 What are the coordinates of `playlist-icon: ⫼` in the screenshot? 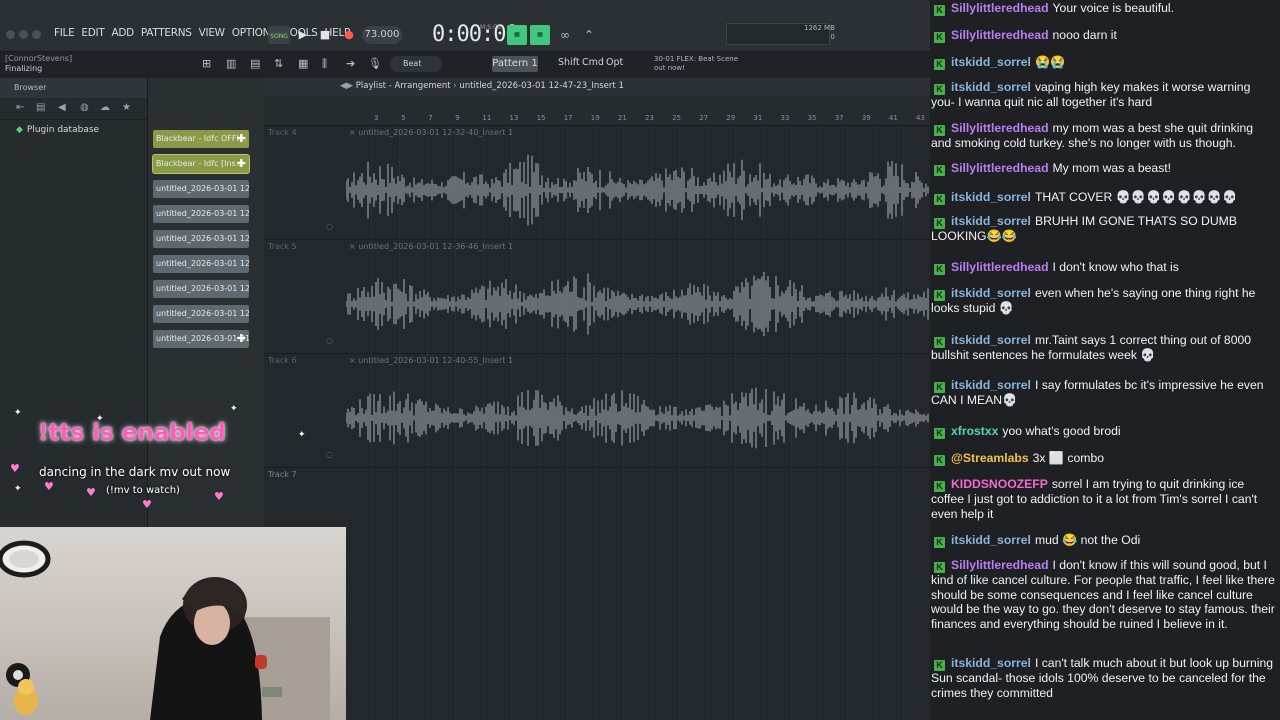 It's located at (324, 64).